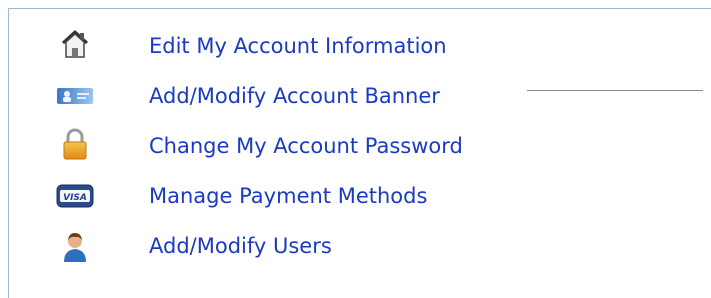 The height and width of the screenshot is (298, 711). Describe the element at coordinates (75, 144) in the screenshot. I see `padlock-icon` at that location.